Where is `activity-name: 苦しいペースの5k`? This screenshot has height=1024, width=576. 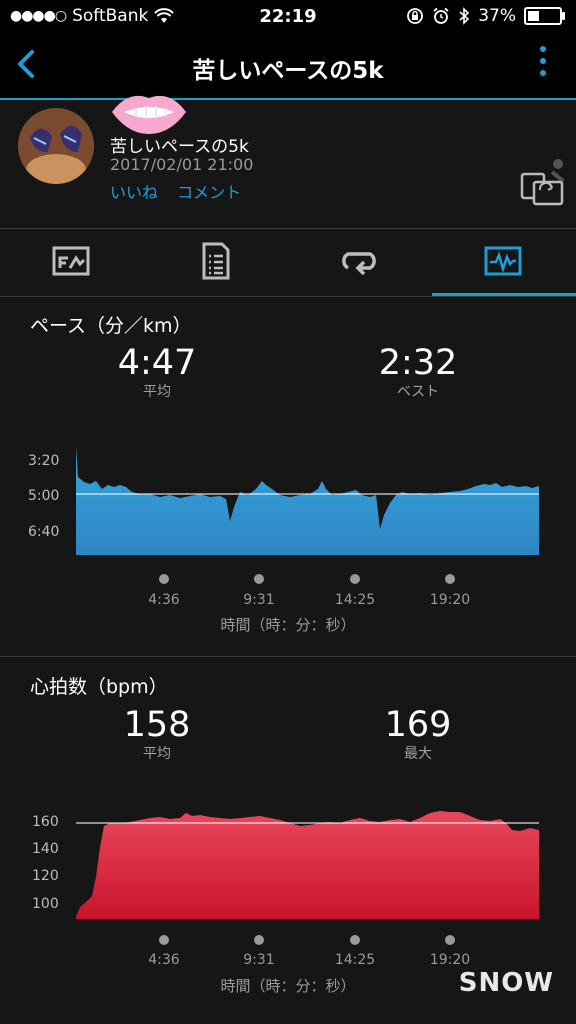 activity-name: 苦しいペースの5k is located at coordinates (179, 147).